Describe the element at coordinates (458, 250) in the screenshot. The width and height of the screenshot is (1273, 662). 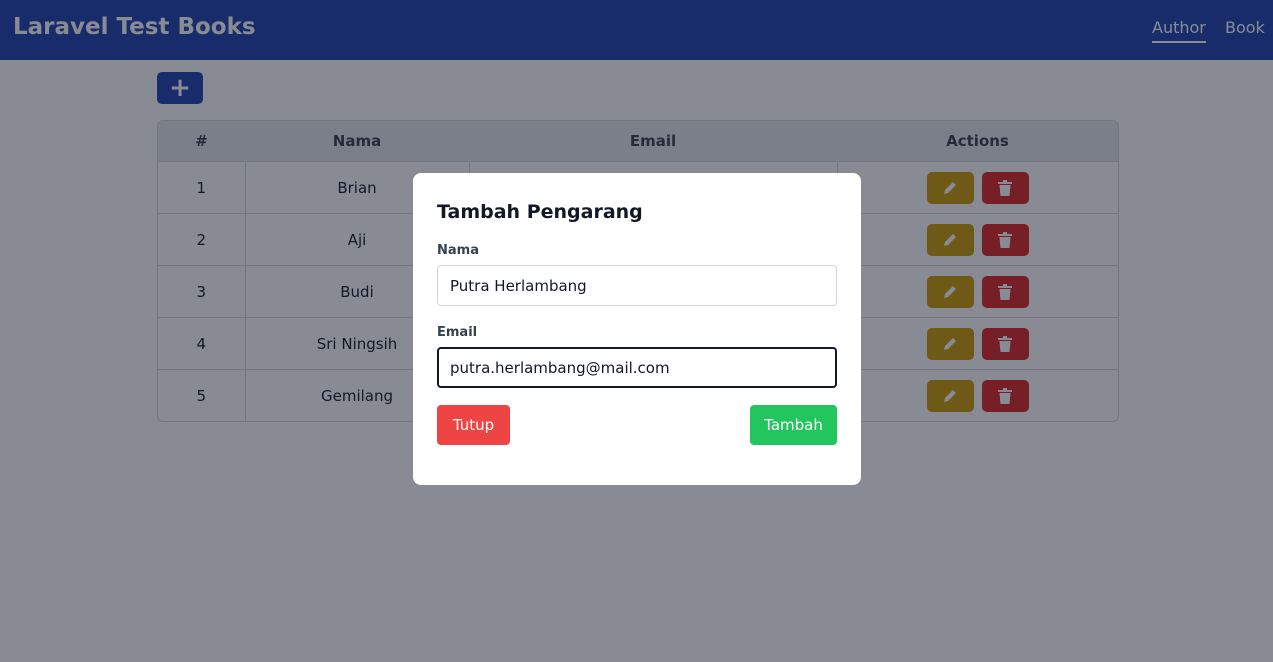
I see `nama-label: Nama` at that location.